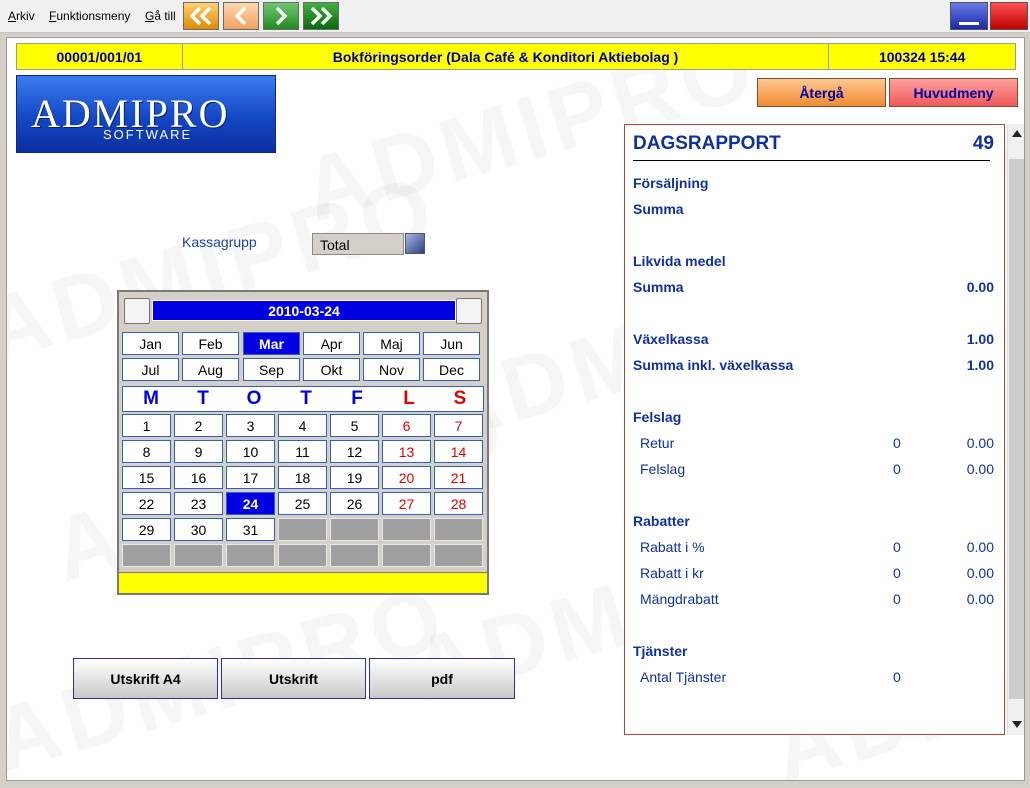  What do you see at coordinates (302, 477) in the screenshot?
I see `calendar-day: 18` at bounding box center [302, 477].